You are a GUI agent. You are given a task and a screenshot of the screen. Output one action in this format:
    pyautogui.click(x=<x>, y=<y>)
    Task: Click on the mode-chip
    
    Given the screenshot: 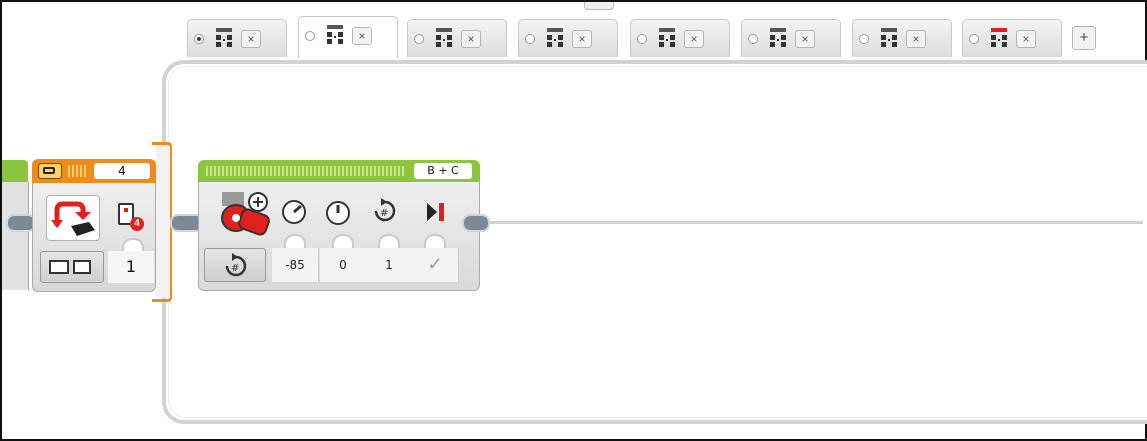 What is the action you would take?
    pyautogui.click(x=50, y=171)
    